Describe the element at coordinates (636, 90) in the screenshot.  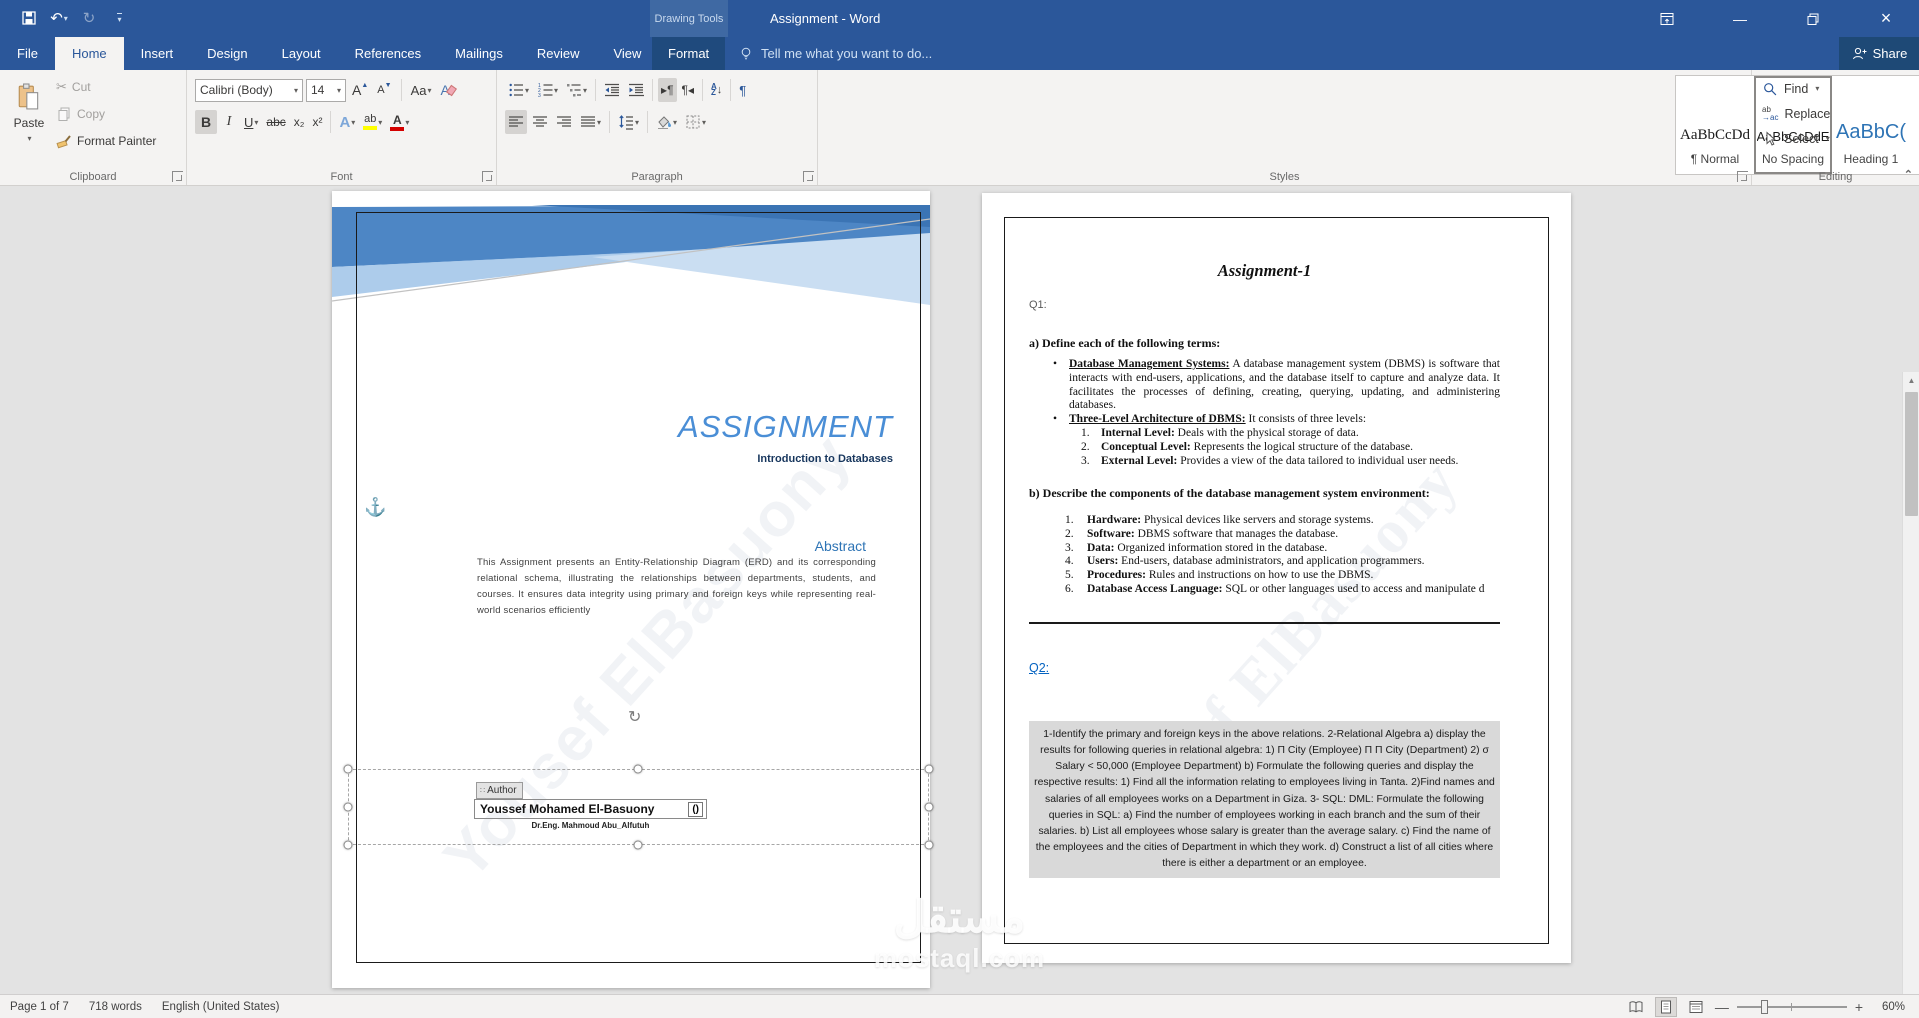
I see `increase-indent-button` at that location.